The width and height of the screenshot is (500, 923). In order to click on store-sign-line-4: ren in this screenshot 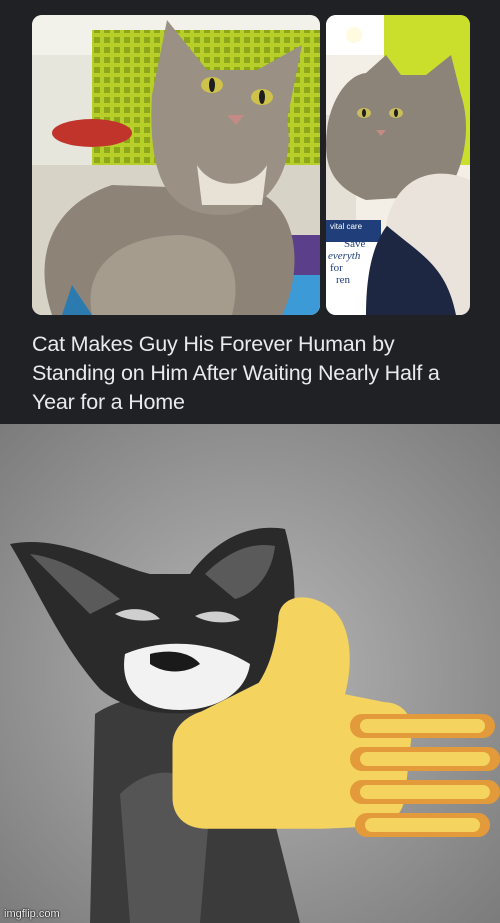, I will do `click(343, 280)`.